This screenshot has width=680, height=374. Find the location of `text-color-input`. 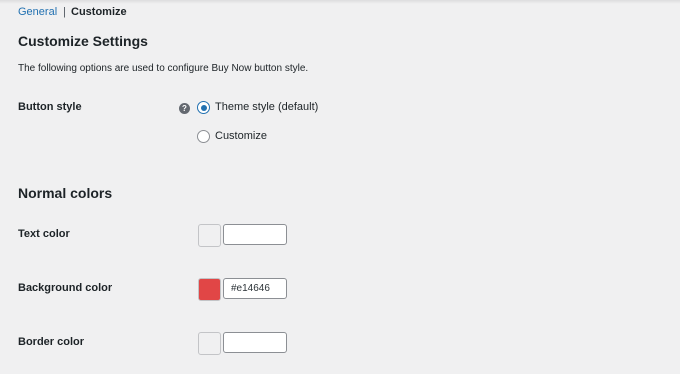

text-color-input is located at coordinates (255, 234).